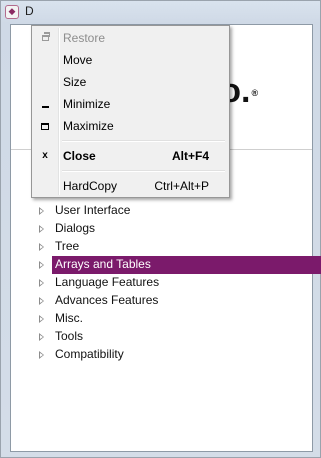  Describe the element at coordinates (130, 38) in the screenshot. I see `menu-item-restore: Restore` at that location.